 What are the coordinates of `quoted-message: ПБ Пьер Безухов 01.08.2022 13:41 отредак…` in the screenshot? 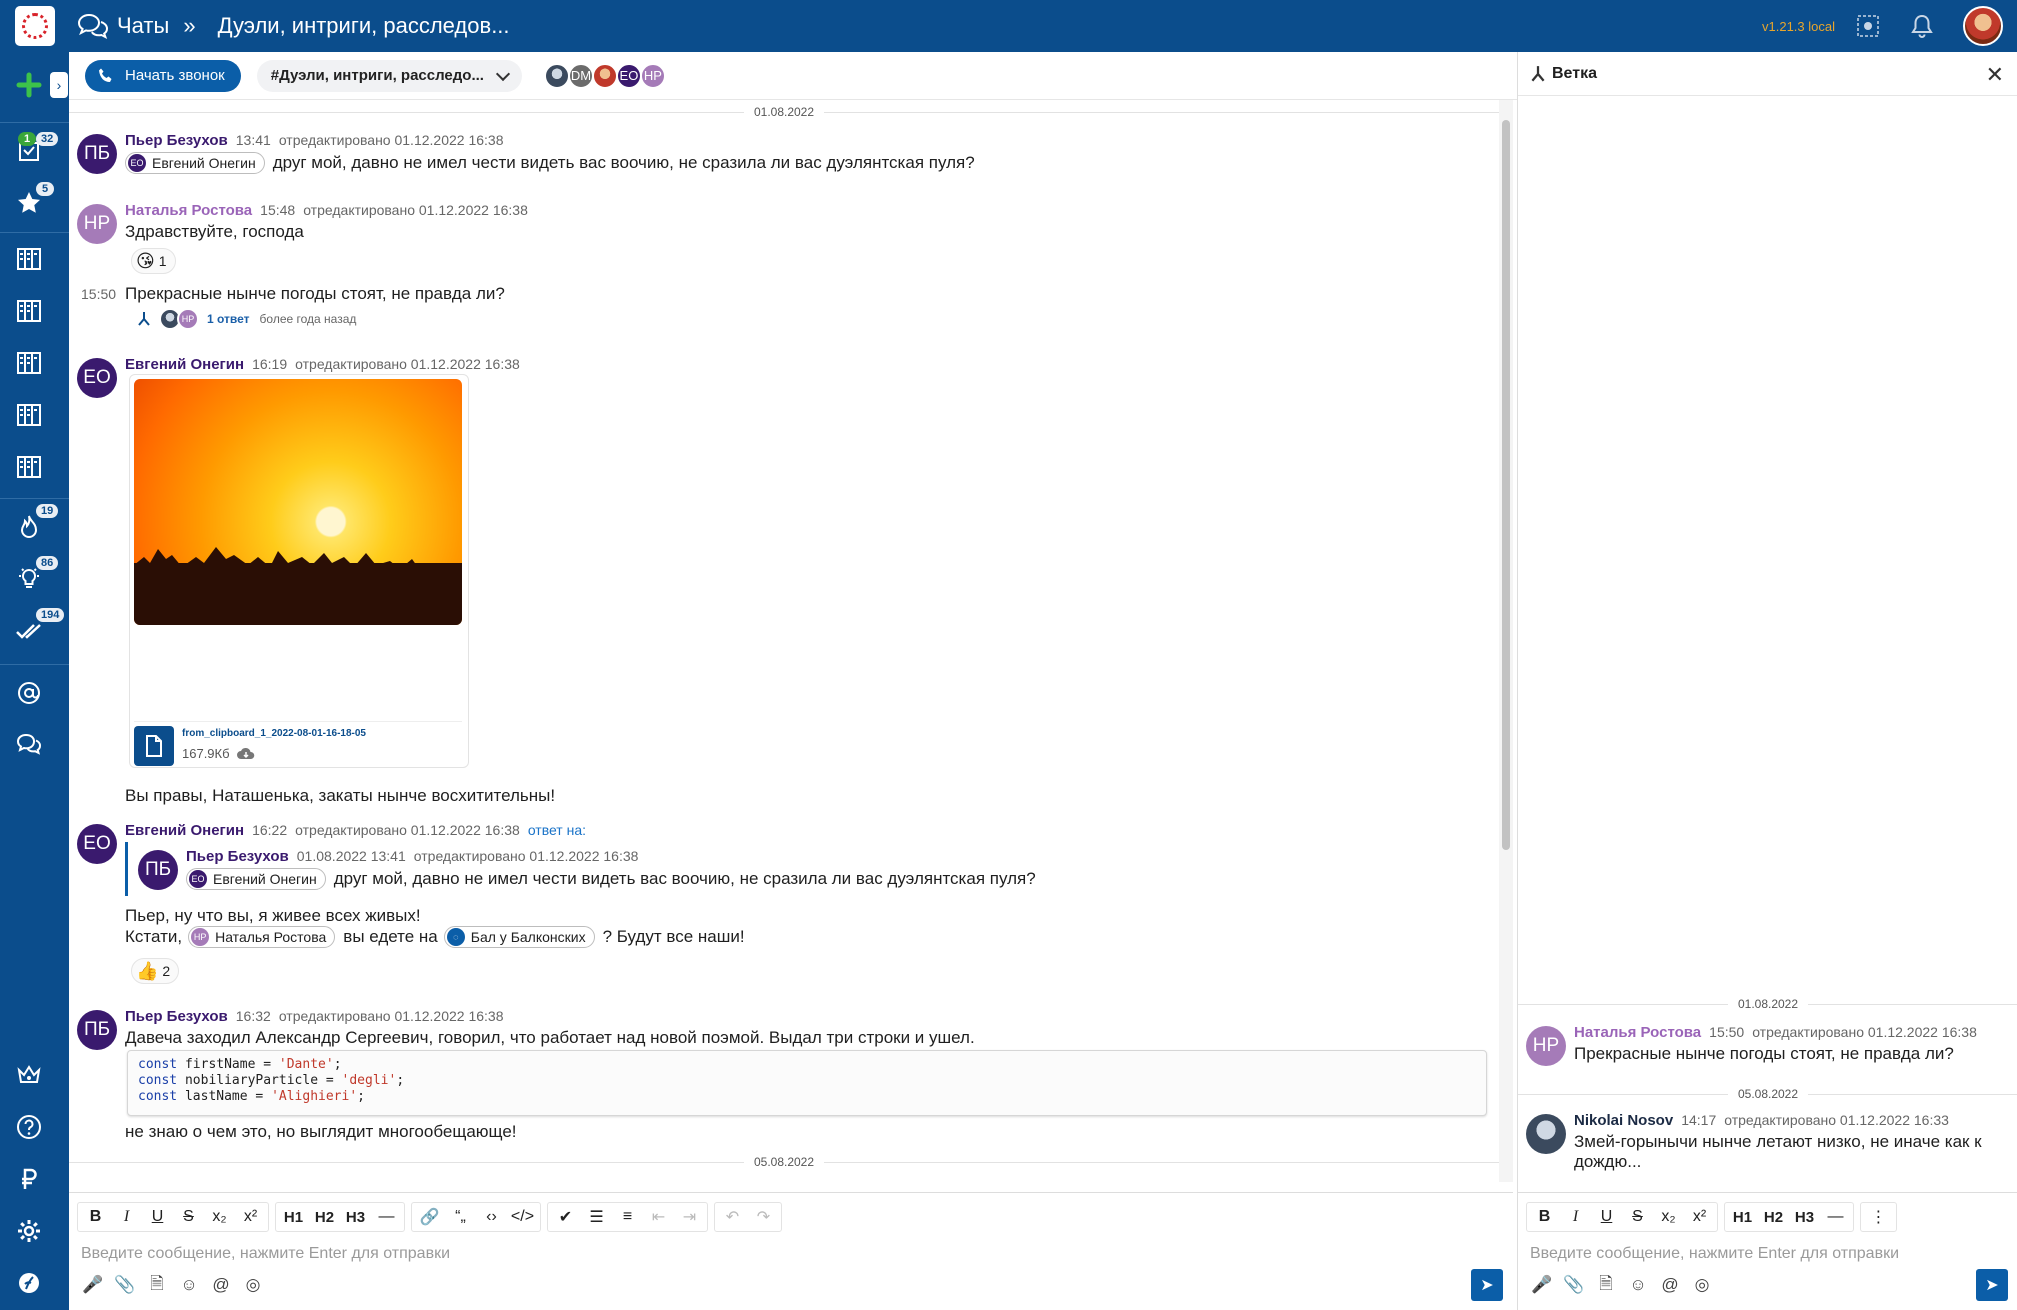 It's located at (625, 869).